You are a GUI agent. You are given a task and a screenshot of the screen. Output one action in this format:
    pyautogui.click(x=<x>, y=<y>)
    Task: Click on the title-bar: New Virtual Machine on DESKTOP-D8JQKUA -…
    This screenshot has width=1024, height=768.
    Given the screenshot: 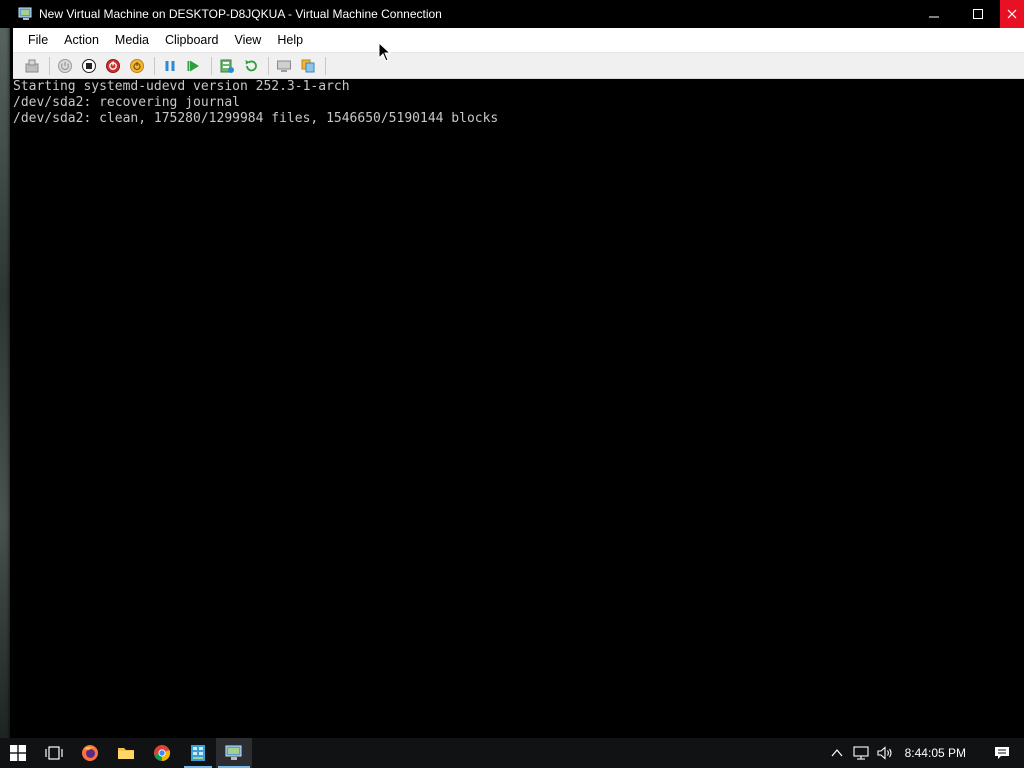 What is the action you would take?
    pyautogui.click(x=512, y=14)
    